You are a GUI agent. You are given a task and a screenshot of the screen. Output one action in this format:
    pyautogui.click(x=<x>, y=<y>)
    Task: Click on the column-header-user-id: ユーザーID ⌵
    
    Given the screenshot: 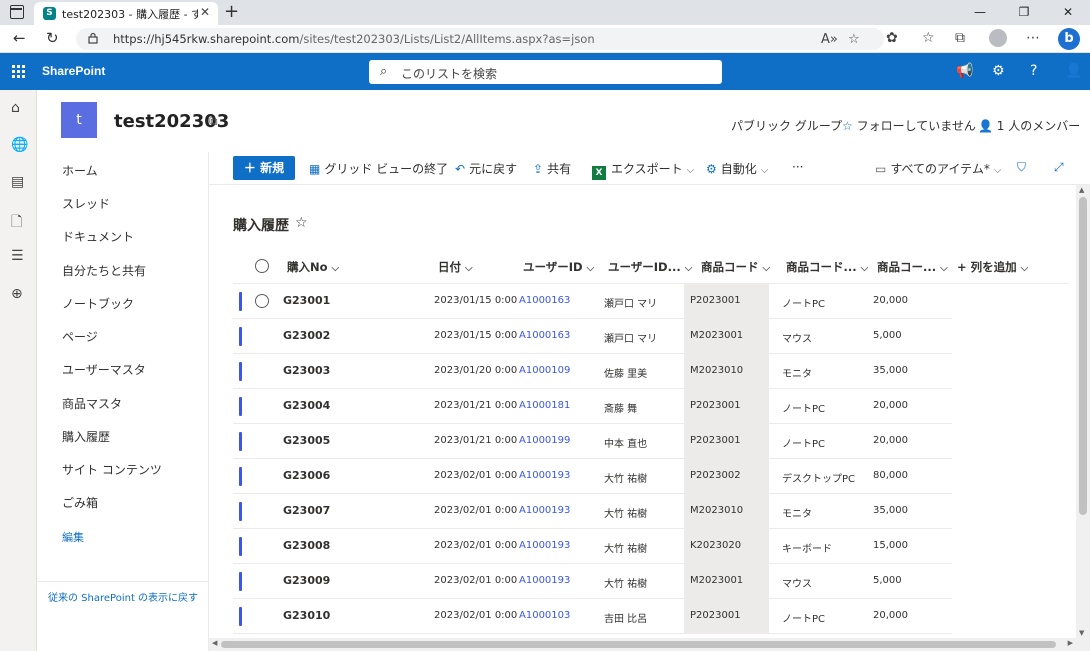 What is the action you would take?
    pyautogui.click(x=558, y=267)
    